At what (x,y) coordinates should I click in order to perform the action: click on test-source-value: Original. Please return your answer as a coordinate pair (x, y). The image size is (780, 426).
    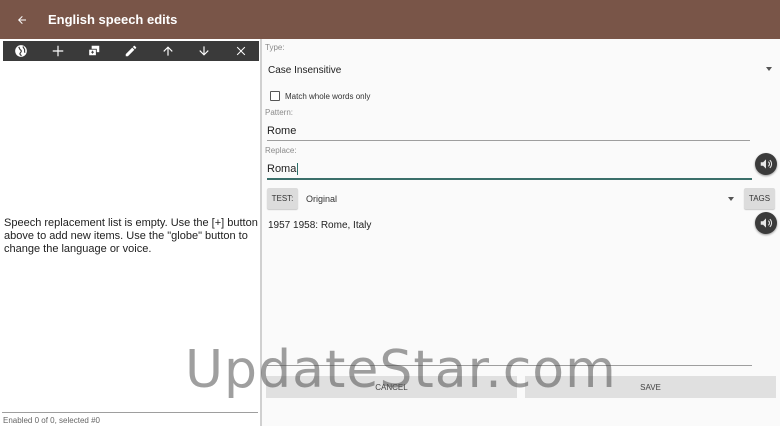
    Looking at the image, I should click on (322, 199).